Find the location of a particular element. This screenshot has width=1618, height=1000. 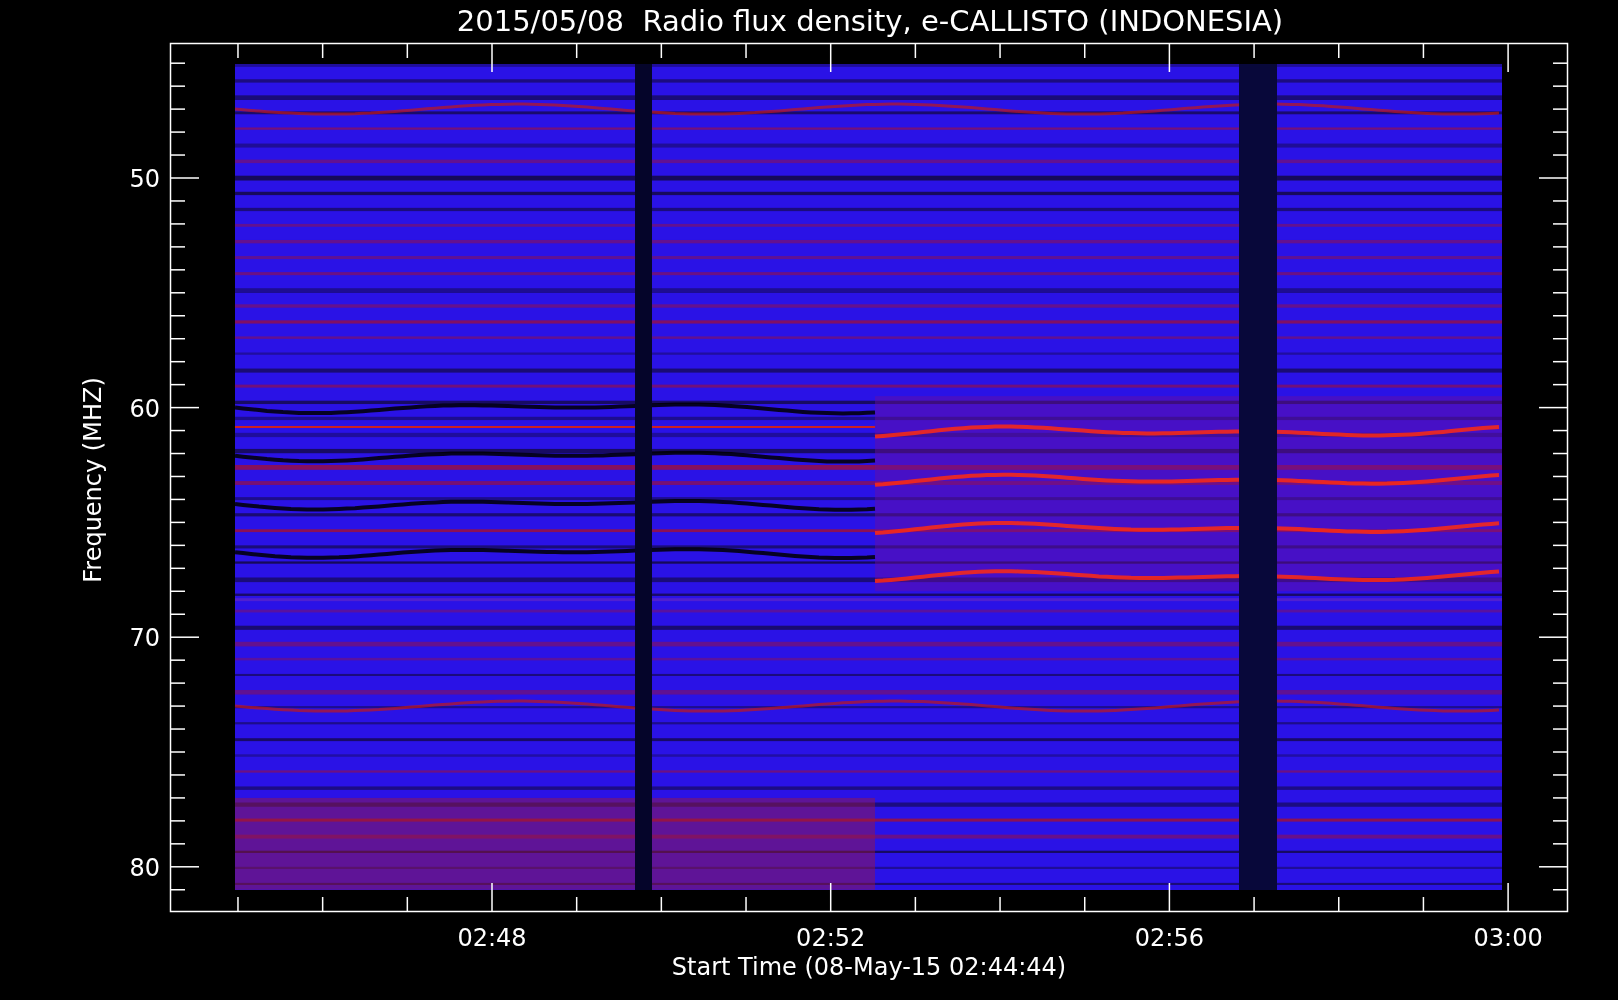

chart-title: 2015/05/08 Radio flux density, e-CALLISTO (INDONESIA) is located at coordinates (870, 21).